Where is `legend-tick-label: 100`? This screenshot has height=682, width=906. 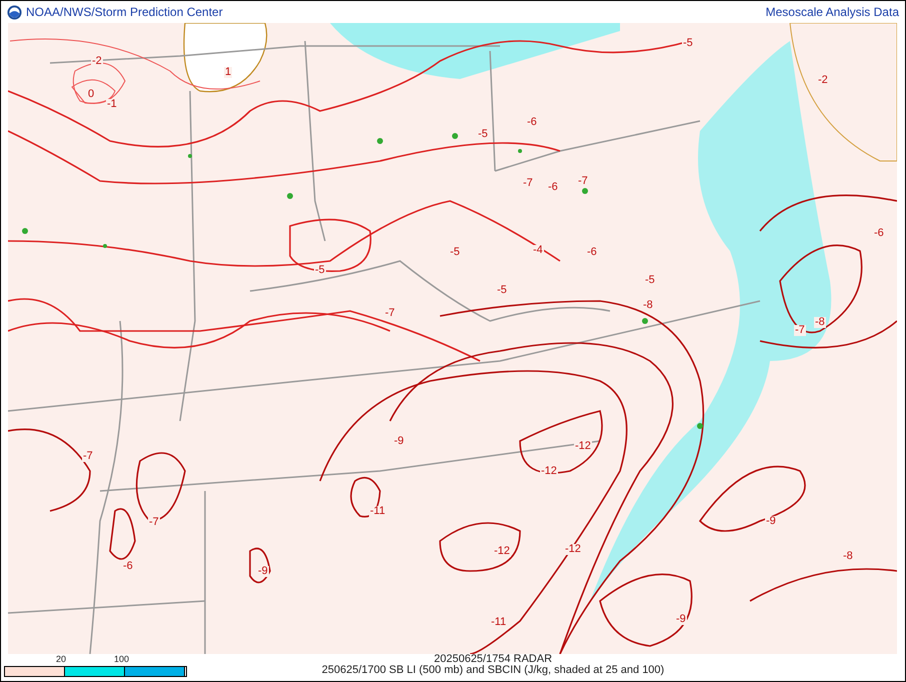 legend-tick-label: 100 is located at coordinates (122, 659).